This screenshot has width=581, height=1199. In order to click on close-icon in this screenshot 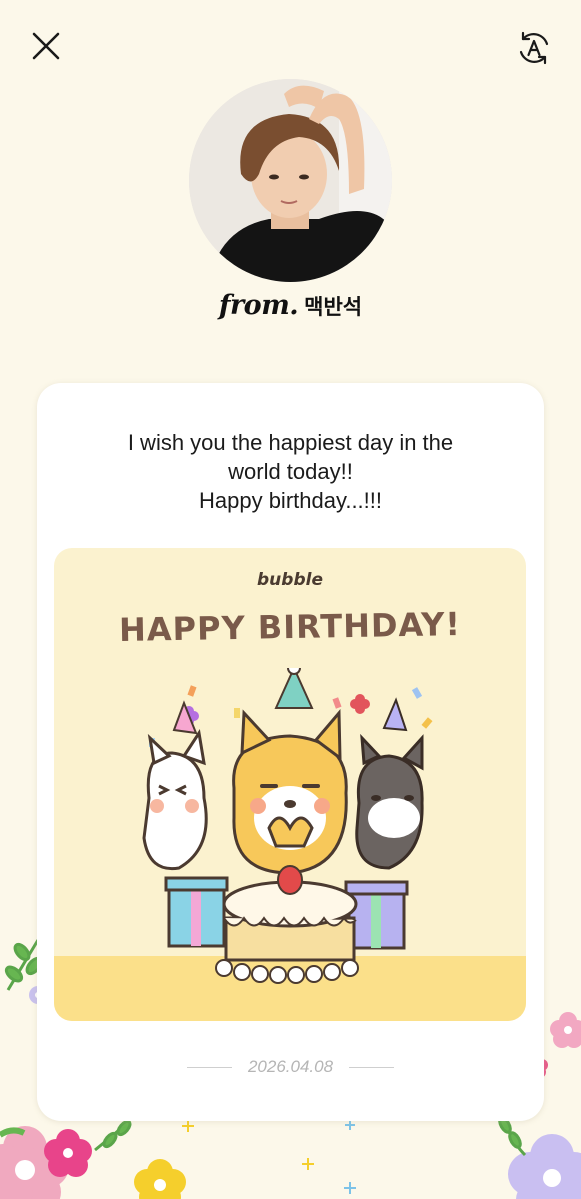, I will do `click(46, 46)`.